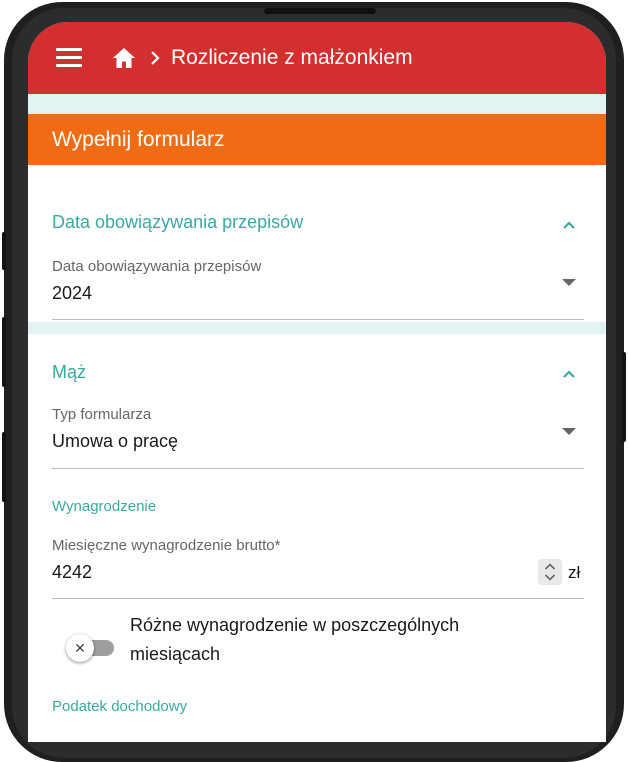  What do you see at coordinates (317, 104) in the screenshot?
I see `header-spacer` at bounding box center [317, 104].